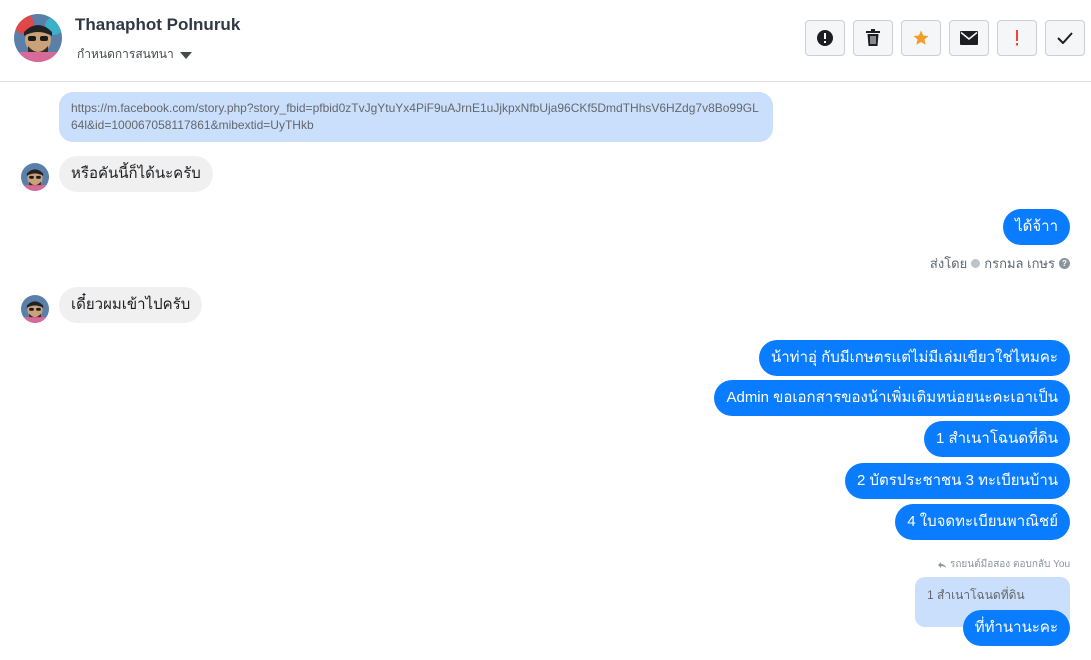 The width and height of the screenshot is (1091, 660). I want to click on flag-button, so click(1017, 38).